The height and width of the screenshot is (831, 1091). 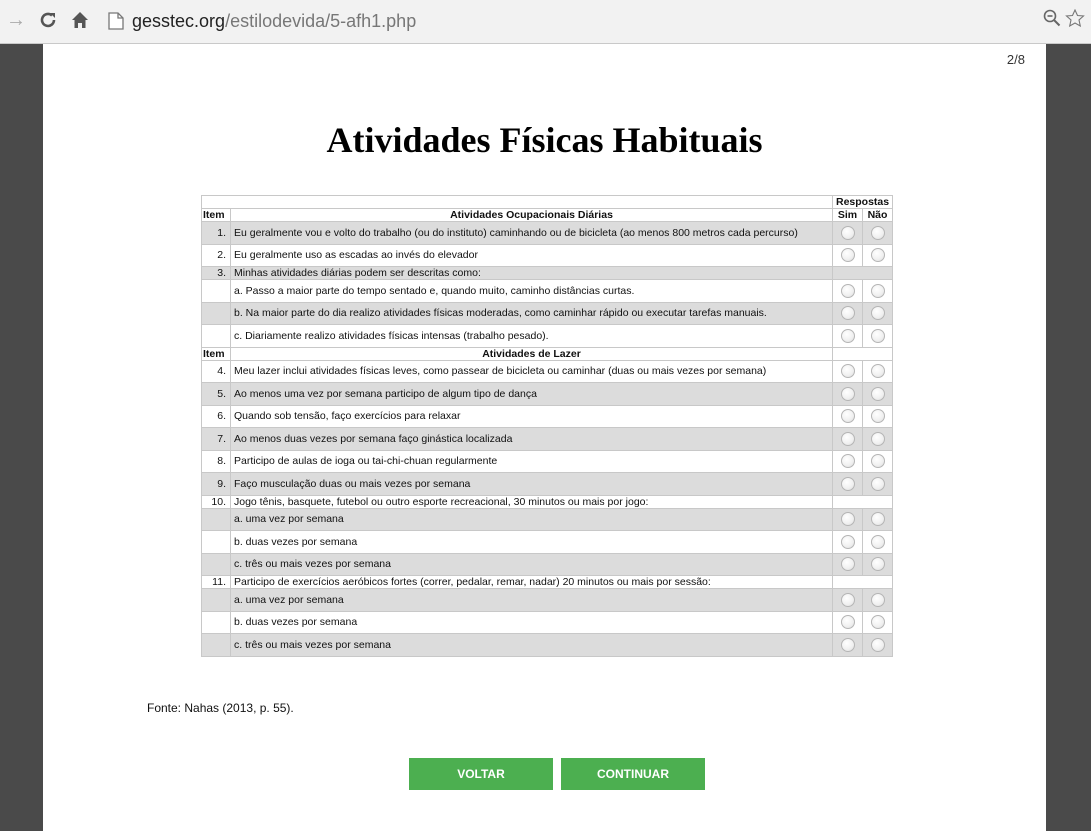 What do you see at coordinates (216, 394) in the screenshot?
I see `item-number: 5.` at bounding box center [216, 394].